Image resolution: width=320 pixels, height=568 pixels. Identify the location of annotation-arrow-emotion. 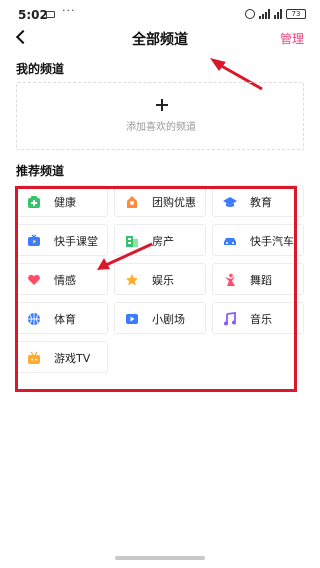
(125, 256).